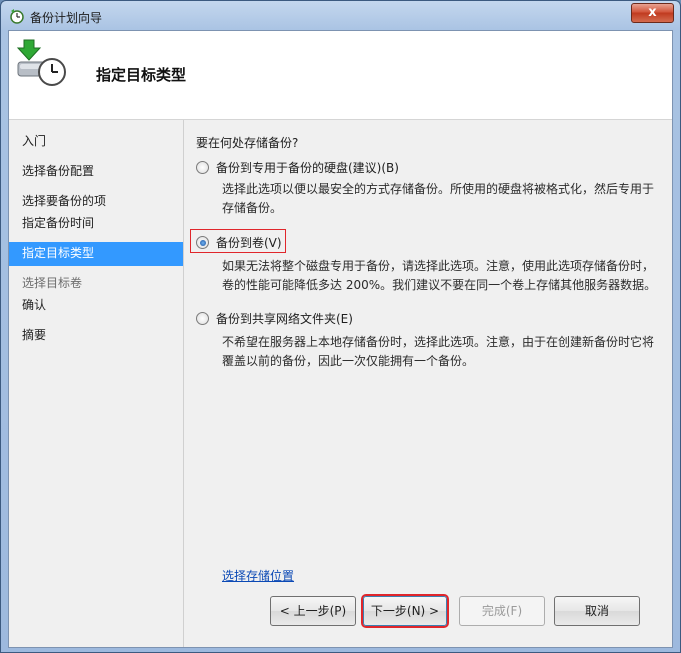  Describe the element at coordinates (284, 319) in the screenshot. I see `option-network-folder-label: 备份到共享网络文件夹(E)` at that location.